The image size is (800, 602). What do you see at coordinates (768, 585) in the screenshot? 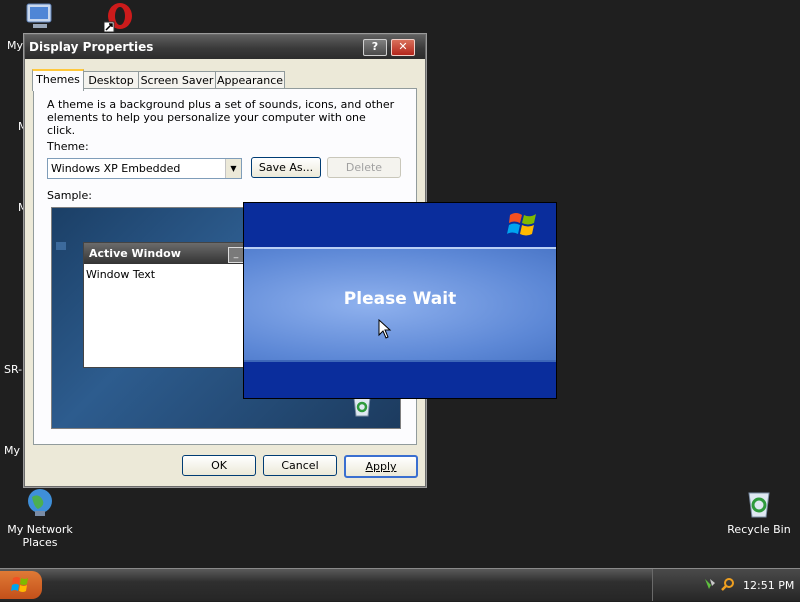
I see `taskbar-clock: 12:51 PM` at bounding box center [768, 585].